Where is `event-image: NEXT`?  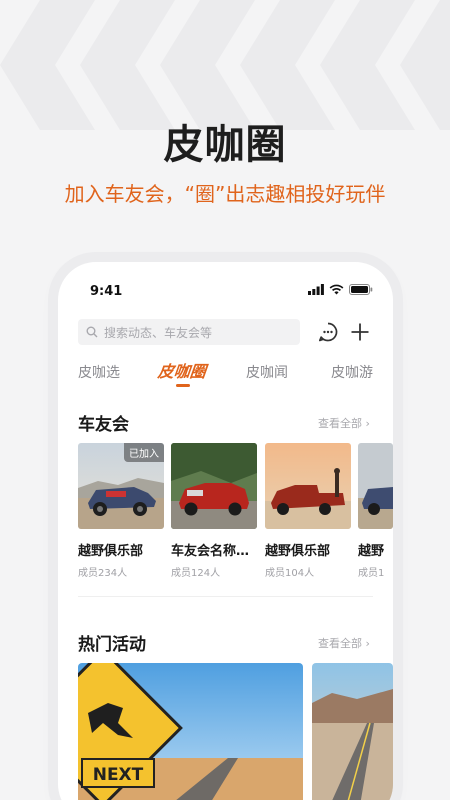
event-image: NEXT is located at coordinates (190, 731).